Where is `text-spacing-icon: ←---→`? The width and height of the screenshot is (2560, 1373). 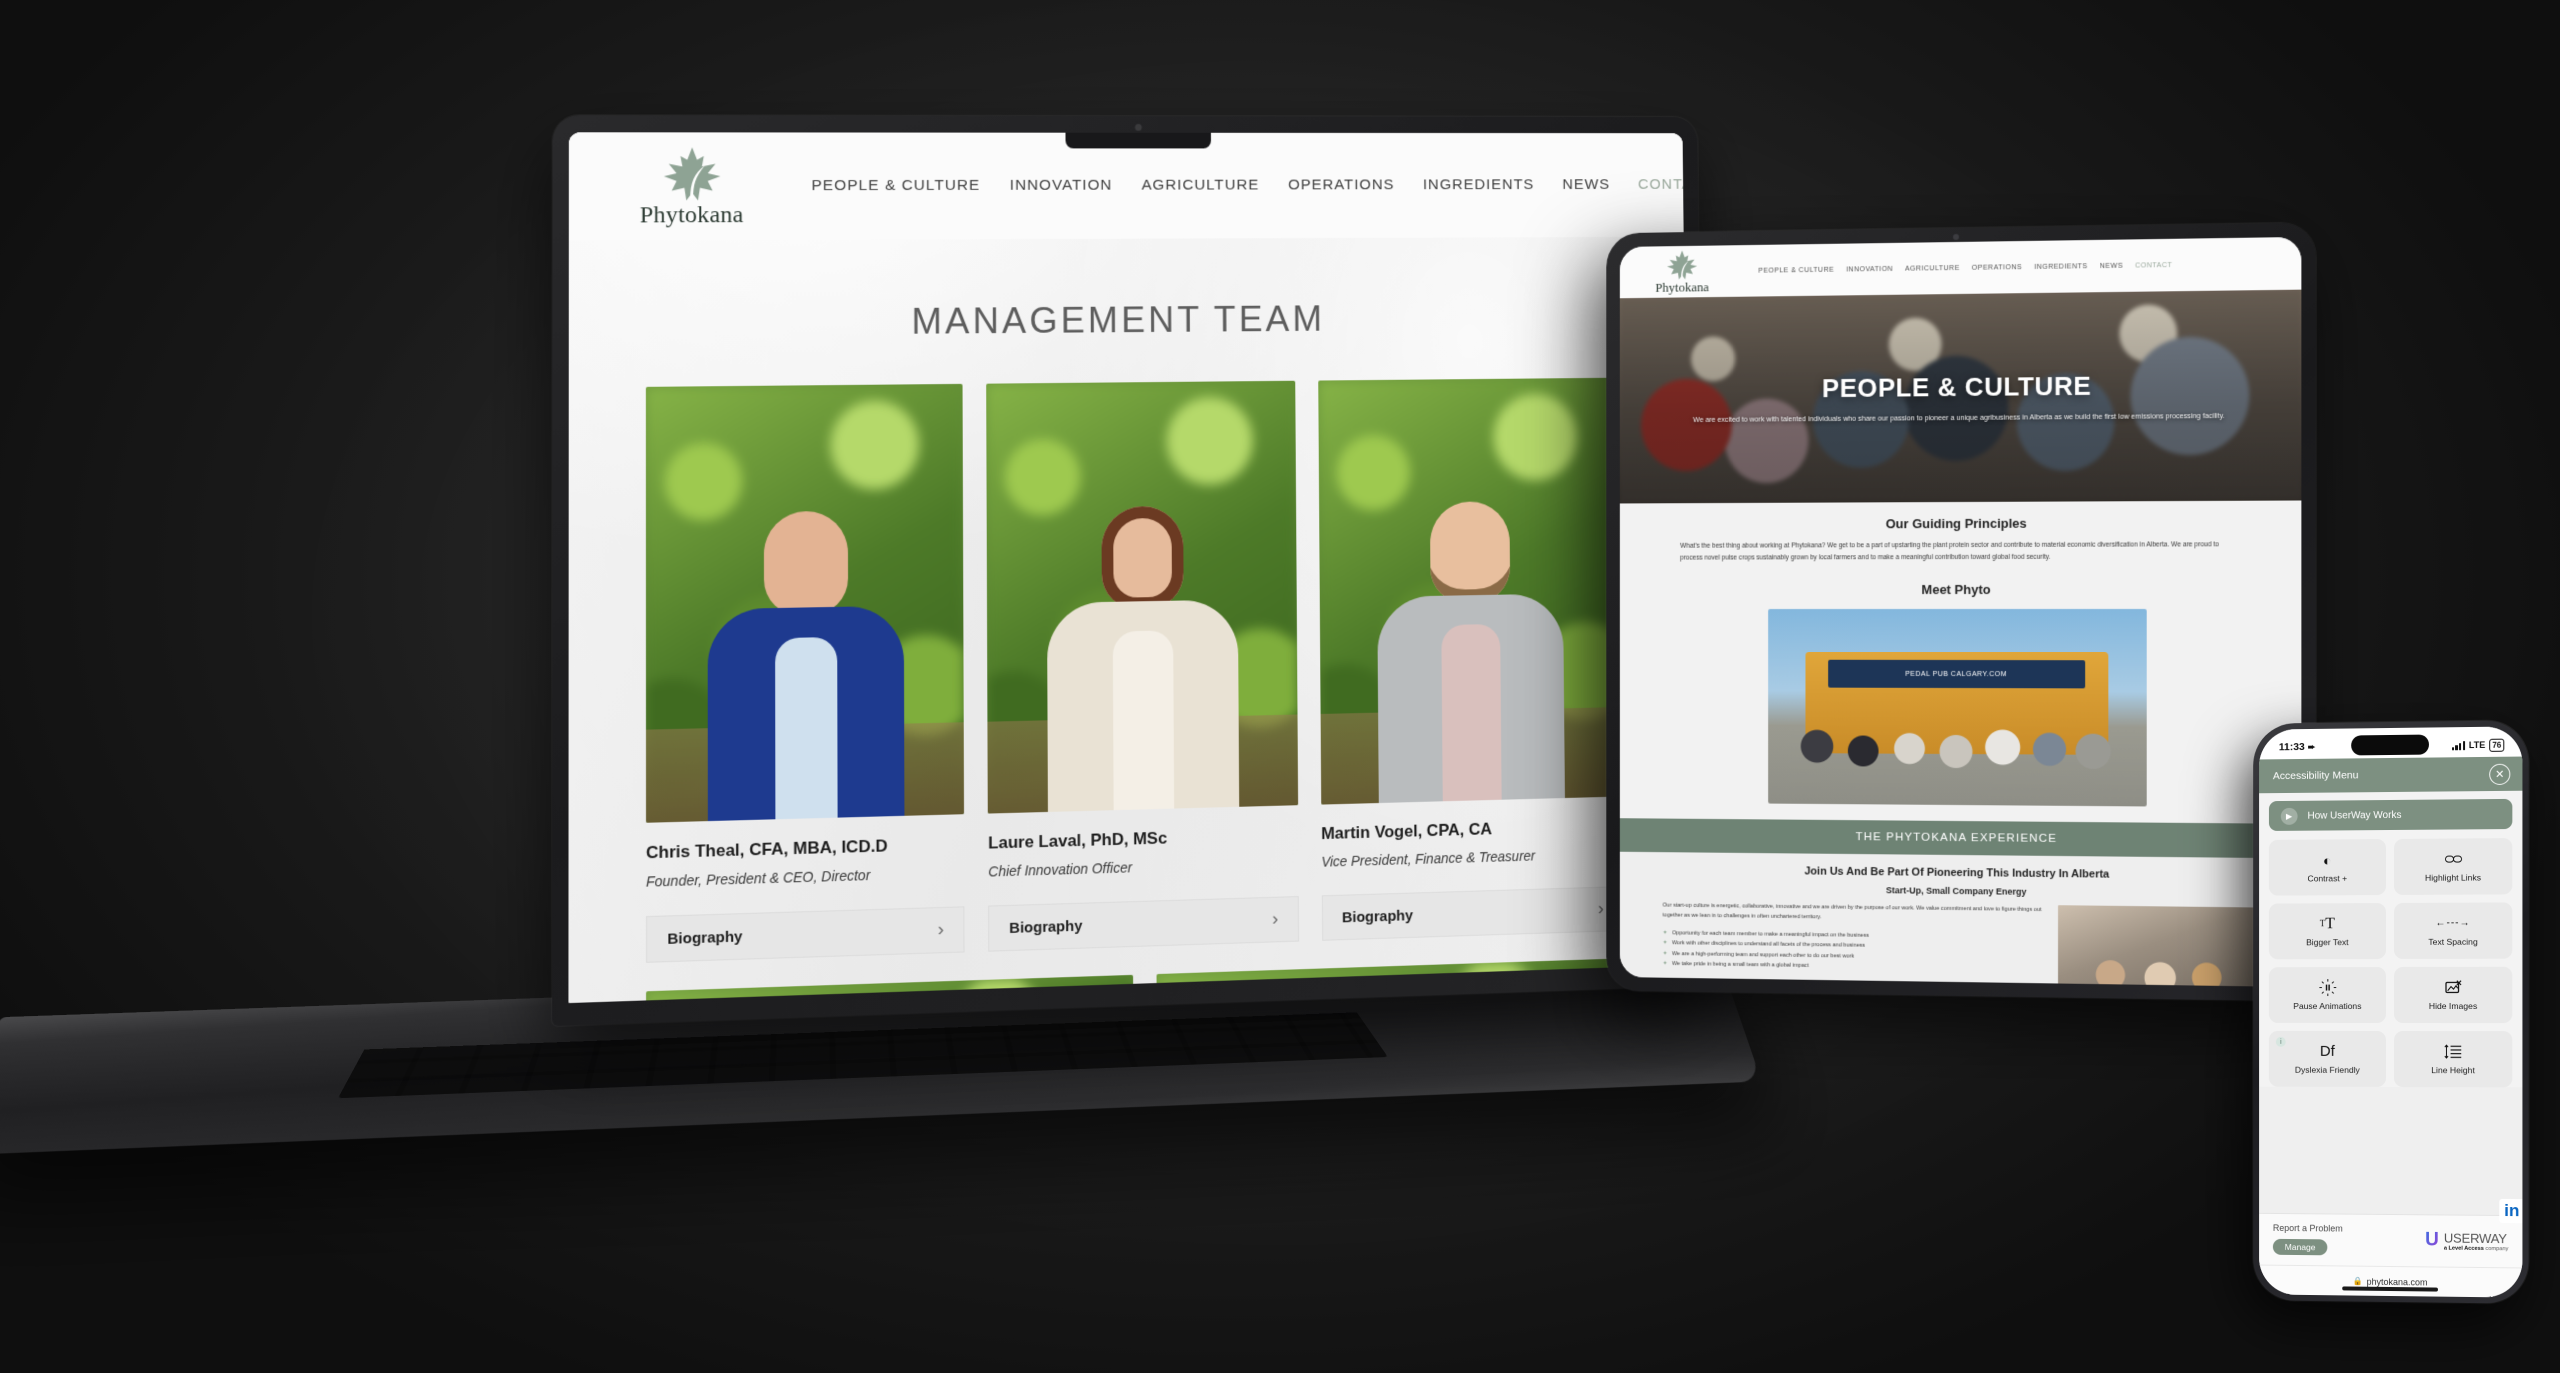 text-spacing-icon: ←---→ is located at coordinates (2453, 923).